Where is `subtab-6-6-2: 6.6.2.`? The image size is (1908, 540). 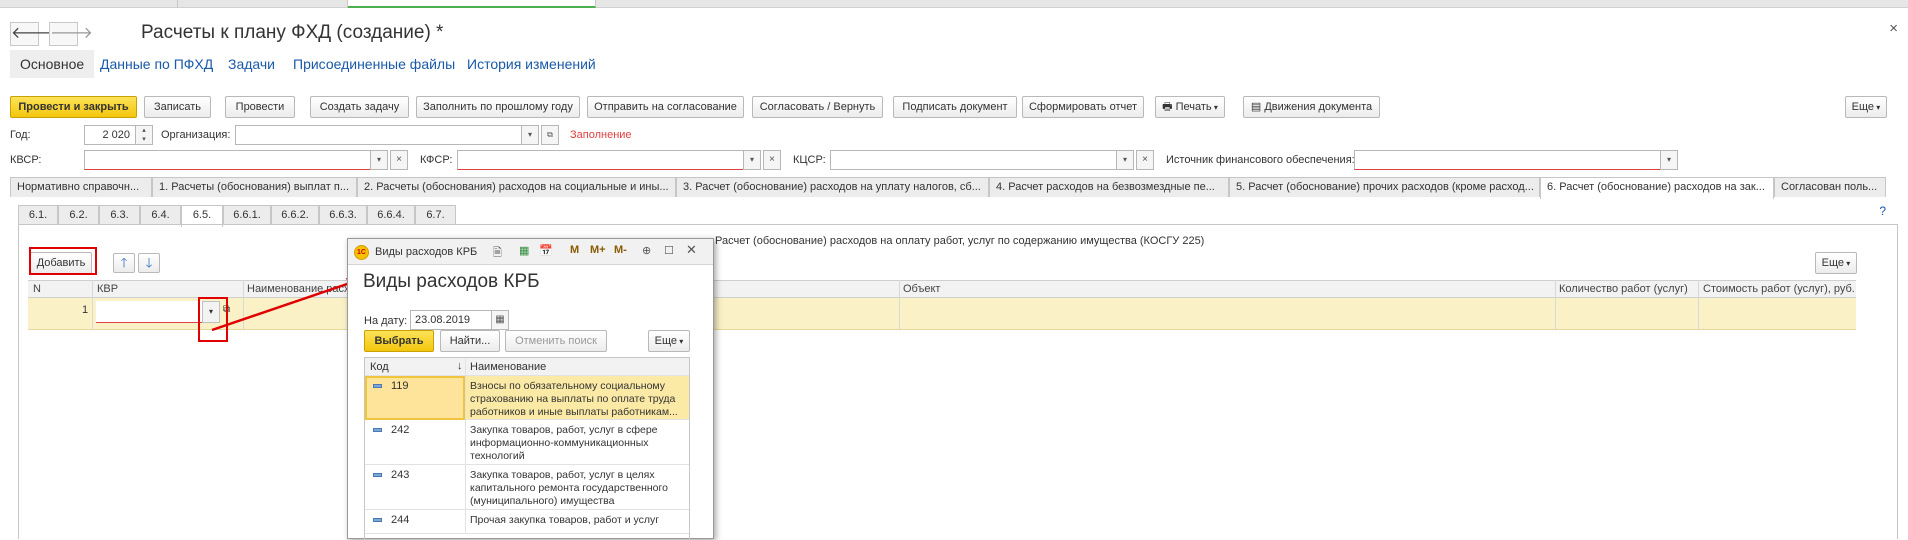 subtab-6-6-2: 6.6.2. is located at coordinates (295, 215).